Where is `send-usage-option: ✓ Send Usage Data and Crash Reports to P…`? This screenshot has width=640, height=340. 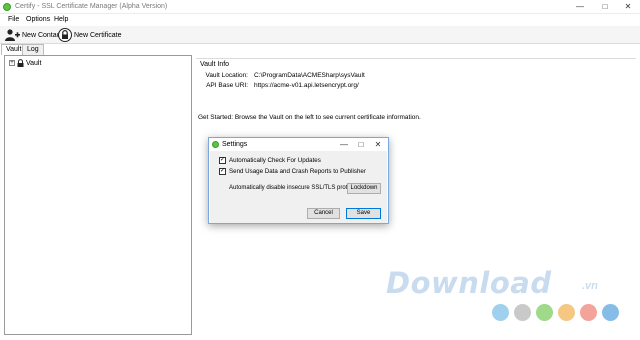 send-usage-option: ✓ Send Usage Data and Crash Reports to P… is located at coordinates (292, 171).